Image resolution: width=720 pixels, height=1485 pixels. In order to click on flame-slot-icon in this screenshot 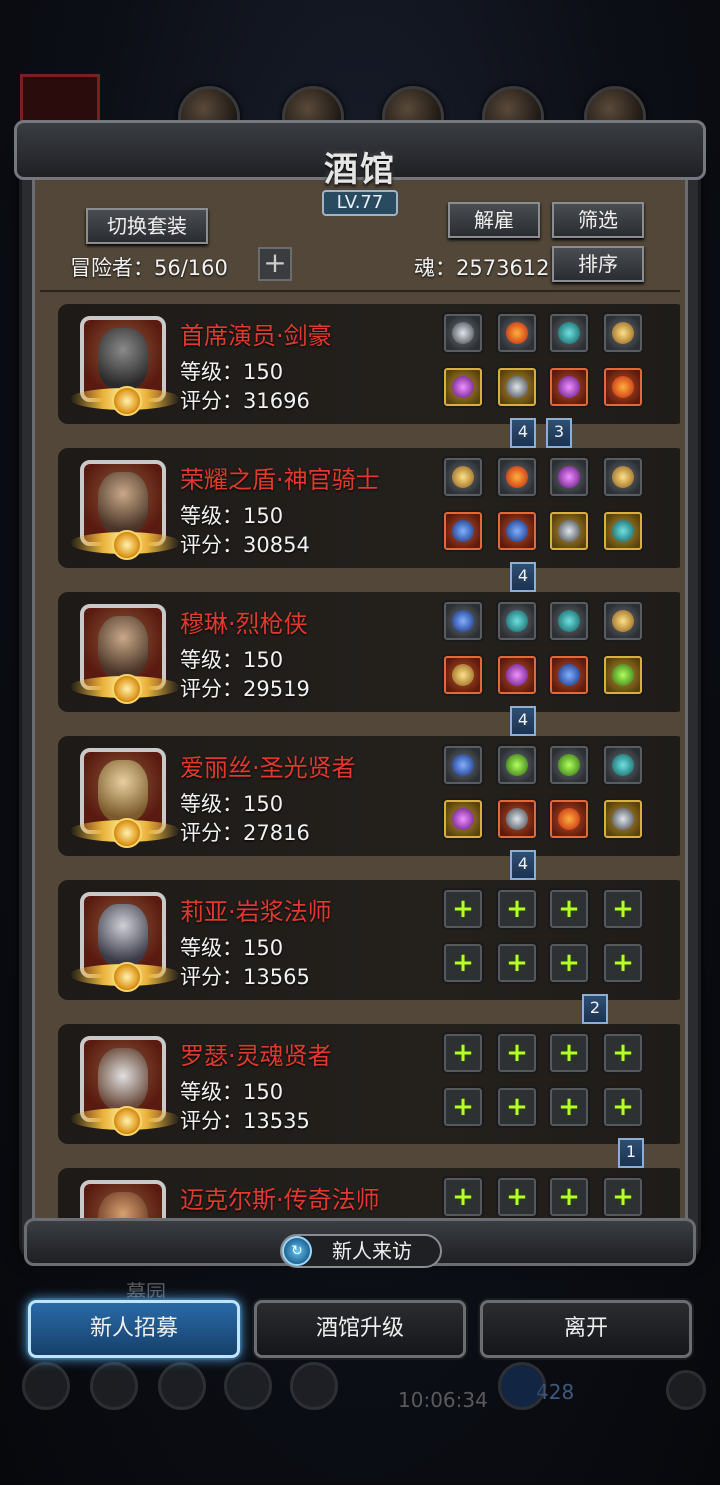, I will do `click(517, 333)`.